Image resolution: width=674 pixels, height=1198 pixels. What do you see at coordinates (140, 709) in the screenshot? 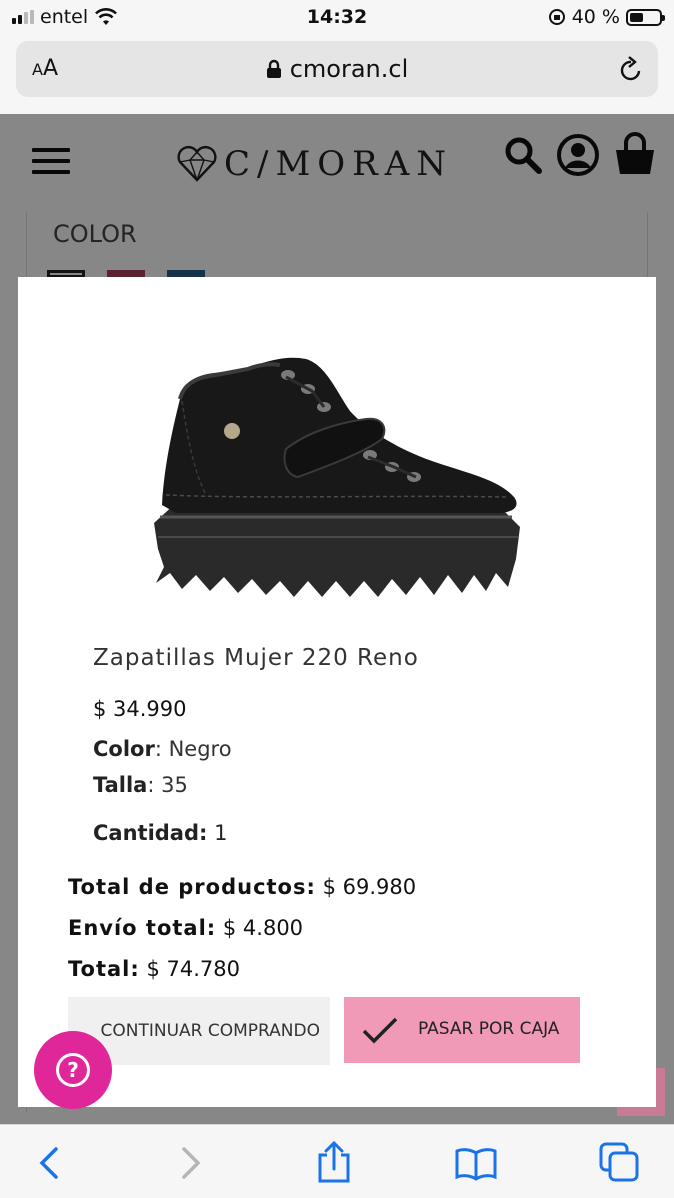
I see `product-price: $ 34.990` at bounding box center [140, 709].